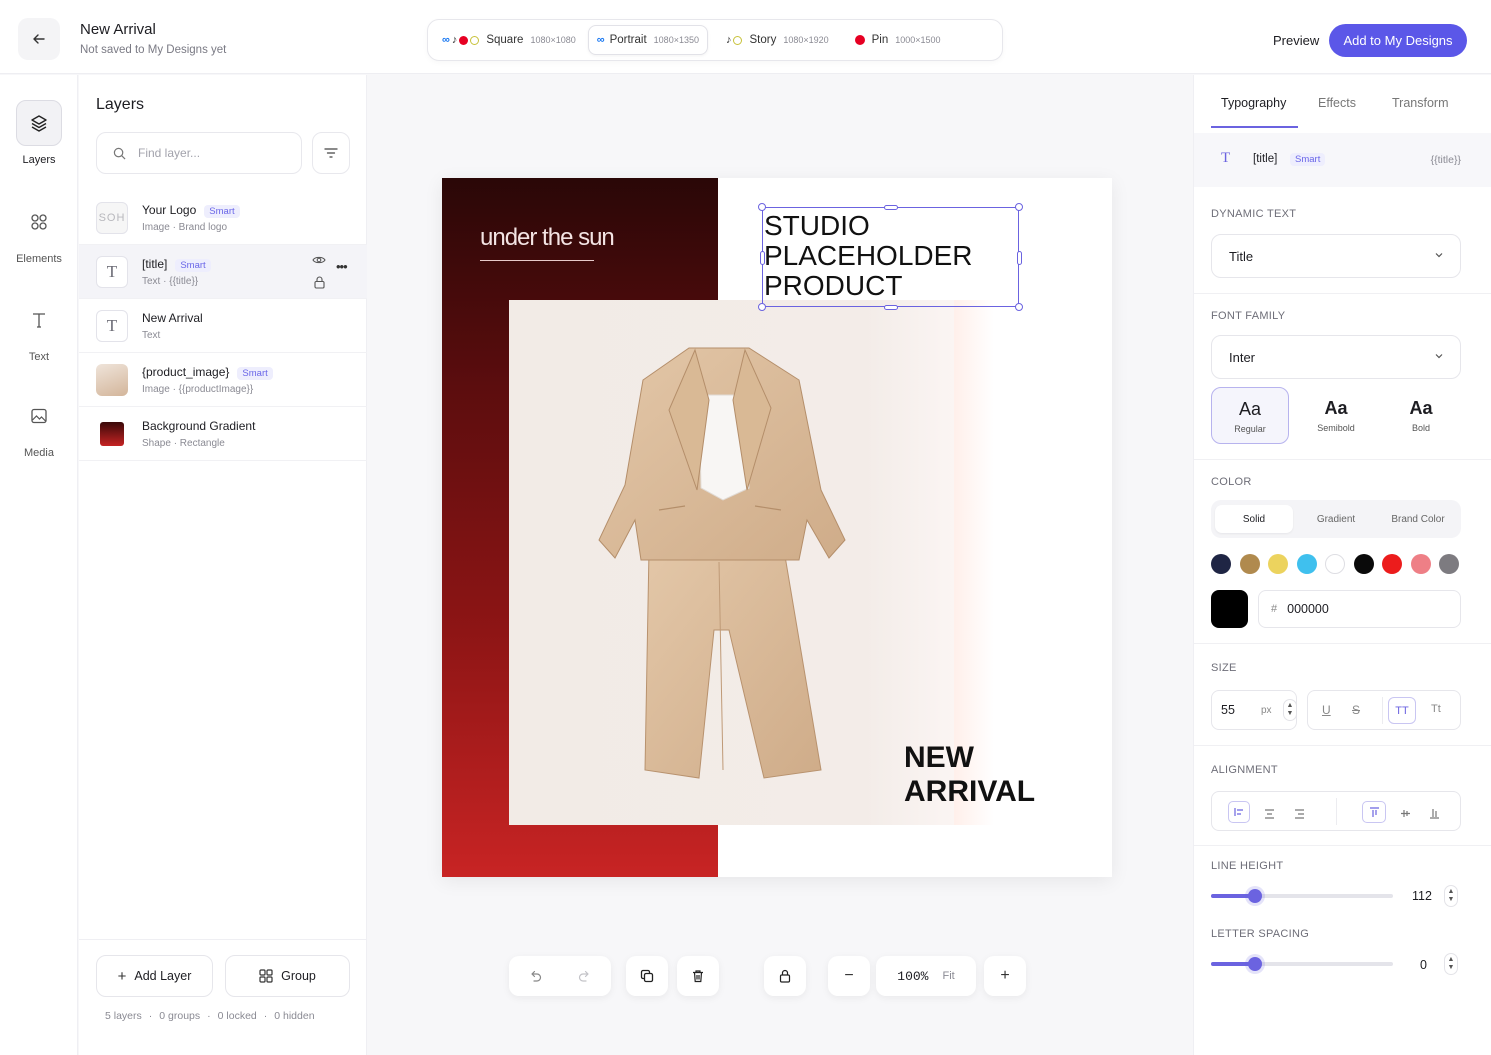  What do you see at coordinates (1326, 710) in the screenshot?
I see `underline-icon: U` at bounding box center [1326, 710].